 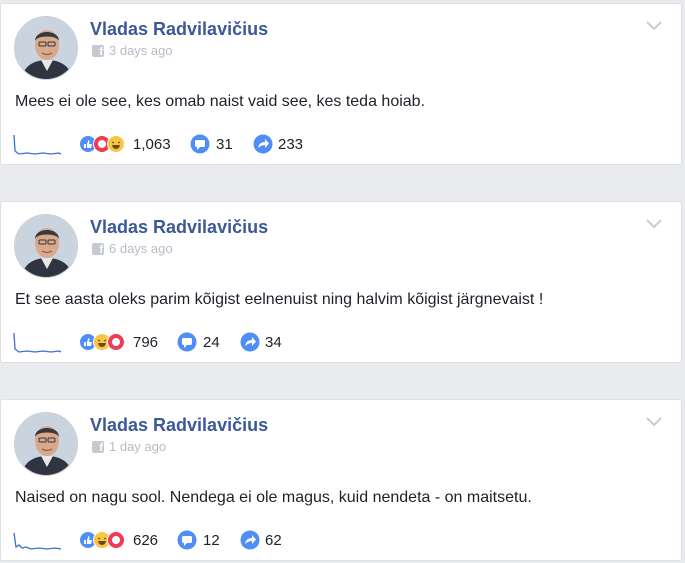 I want to click on post-meta: 6 days ago, so click(x=132, y=248).